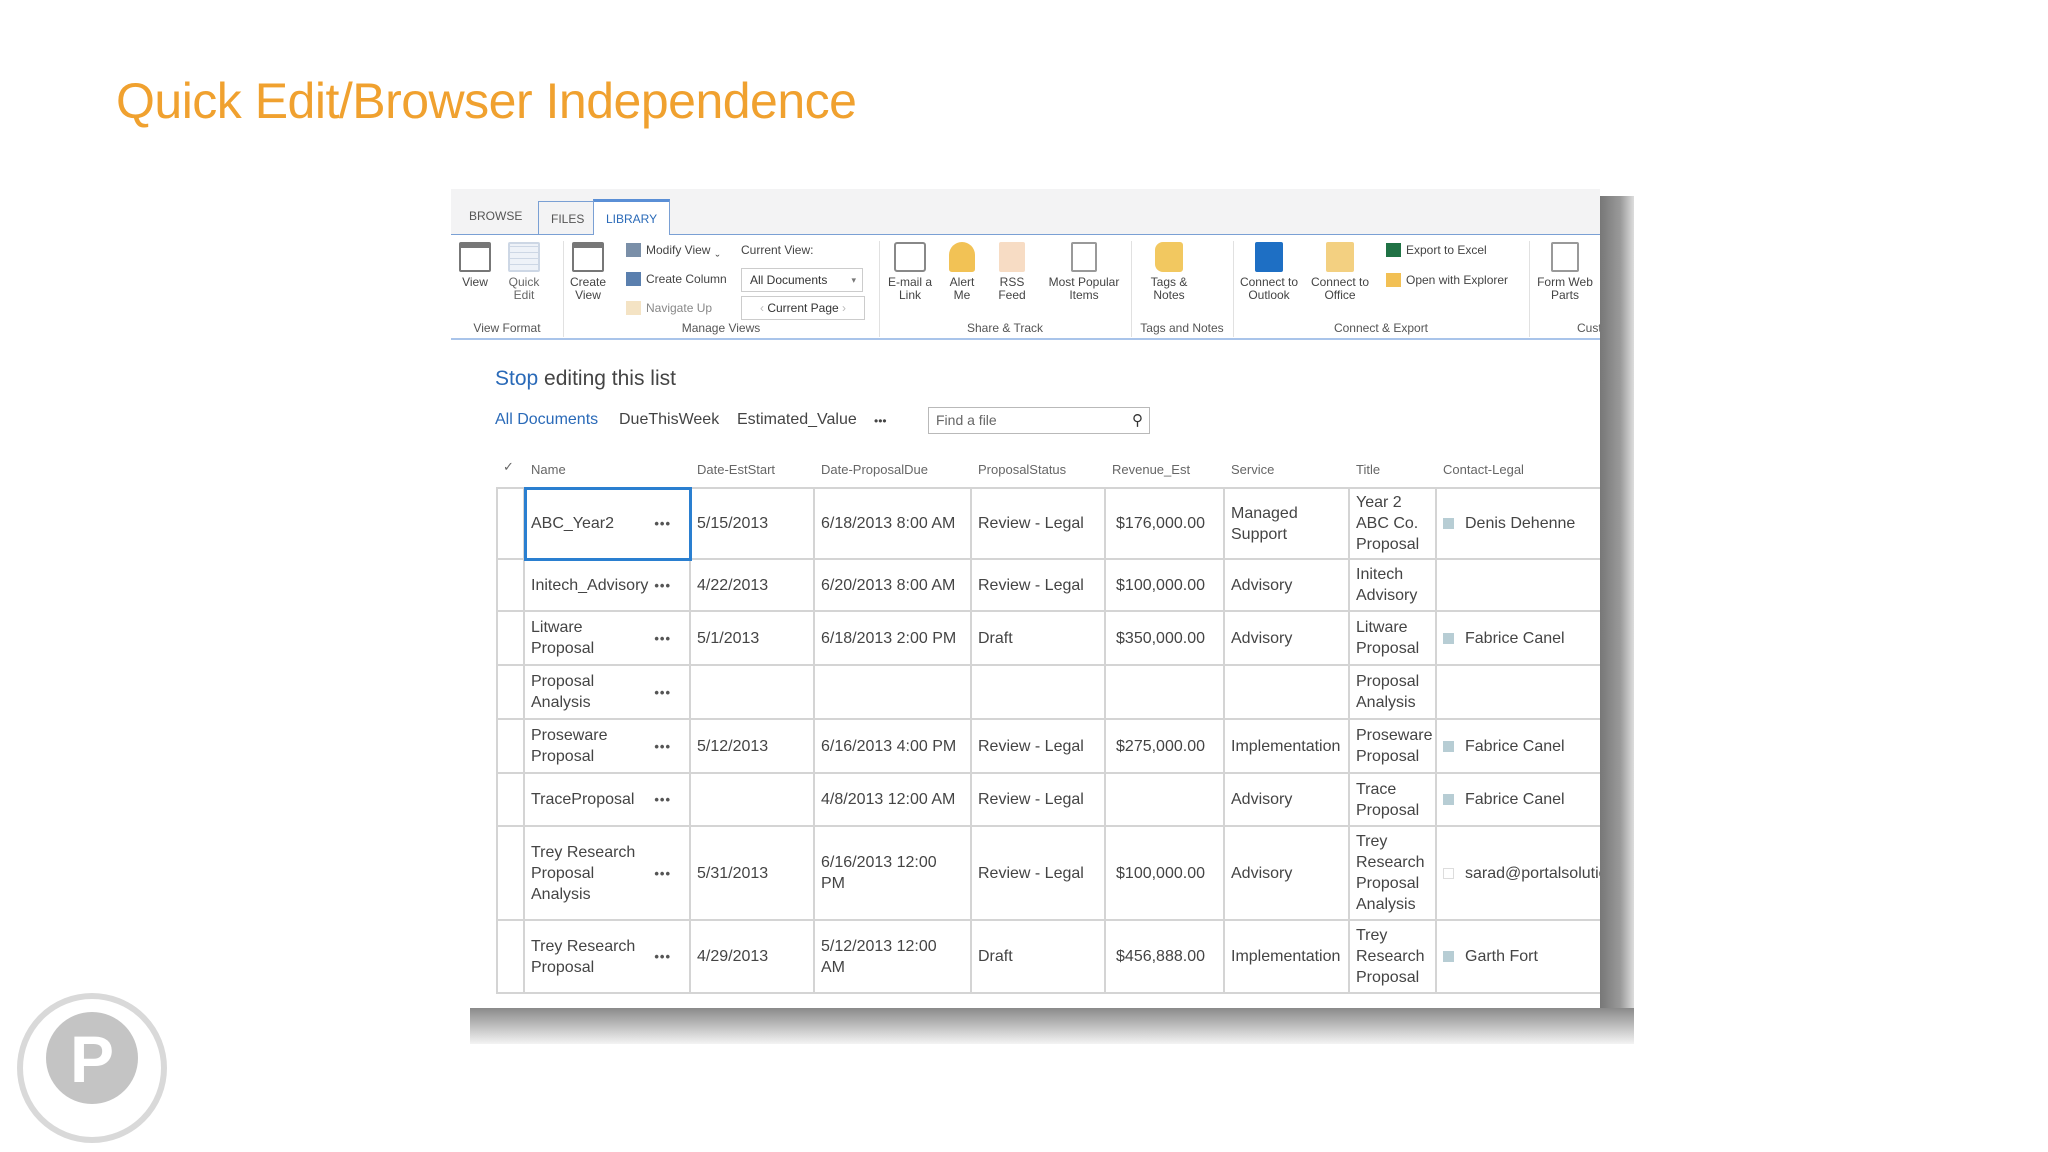 The width and height of the screenshot is (2048, 1152). I want to click on view-all-documents: All Documents, so click(546, 420).